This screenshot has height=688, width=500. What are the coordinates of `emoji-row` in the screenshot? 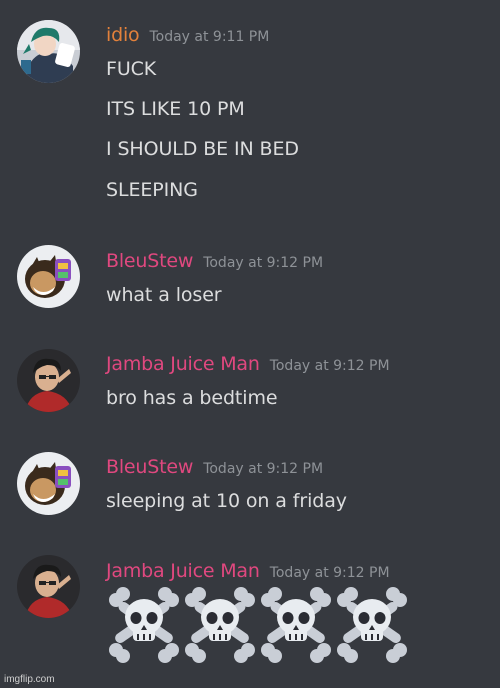 It's located at (258, 625).